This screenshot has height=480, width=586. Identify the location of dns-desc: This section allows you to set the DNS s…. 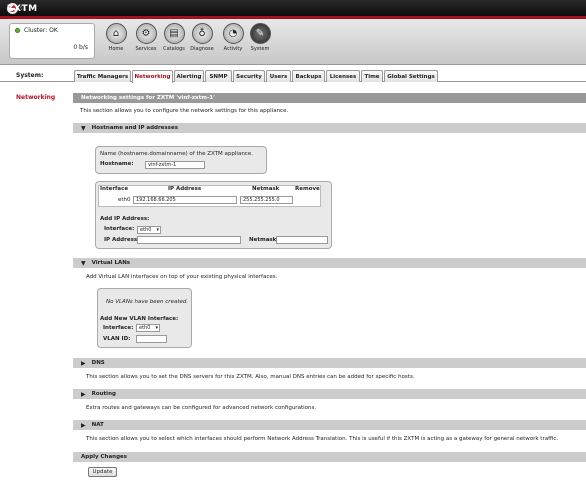
(250, 377).